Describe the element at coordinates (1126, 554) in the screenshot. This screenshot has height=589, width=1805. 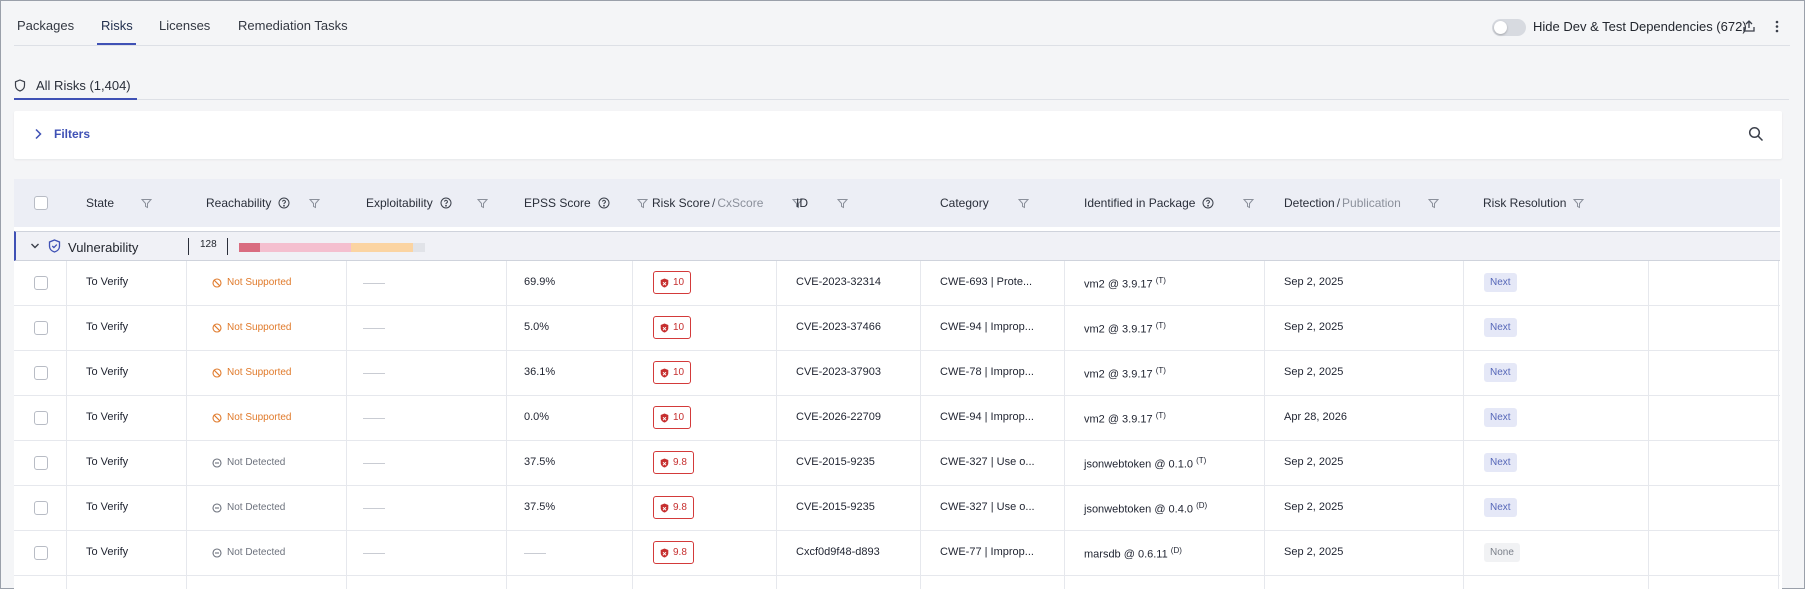
I see `package-name: marsdb @ 0.6.11` at that location.